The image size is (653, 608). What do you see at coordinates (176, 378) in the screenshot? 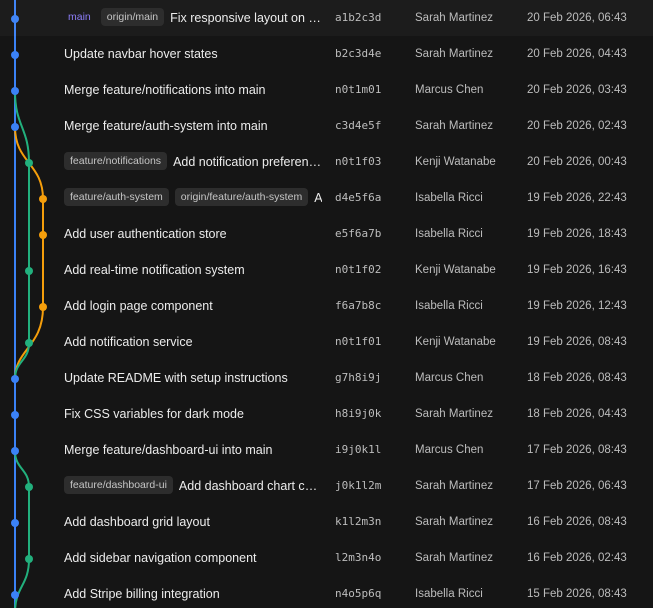
I see `commit-message: Update README with setup instructions` at bounding box center [176, 378].